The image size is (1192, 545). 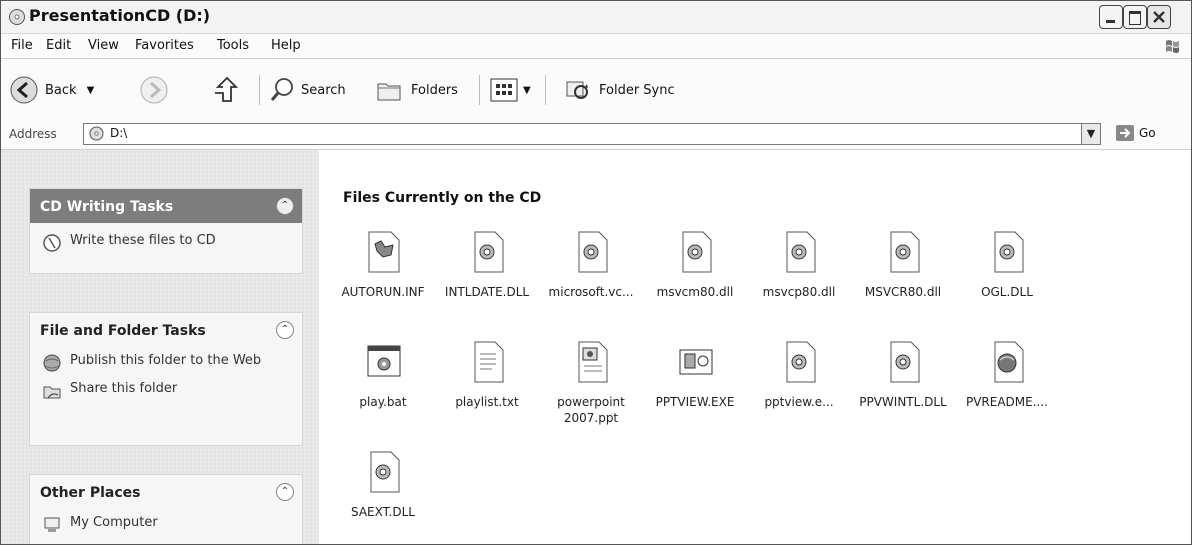 I want to click on publish-folder-task: Publish this folder to the Web, so click(x=166, y=362).